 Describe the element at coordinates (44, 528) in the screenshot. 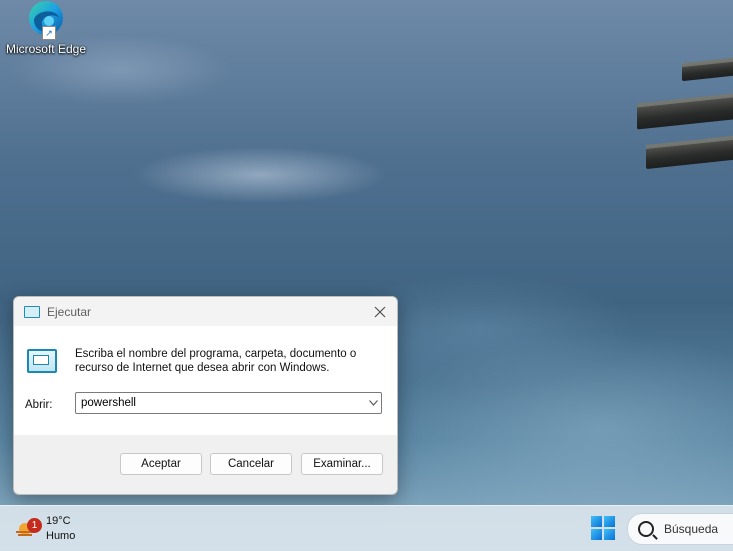

I see `weather-widget: 1 19°C Humo` at that location.